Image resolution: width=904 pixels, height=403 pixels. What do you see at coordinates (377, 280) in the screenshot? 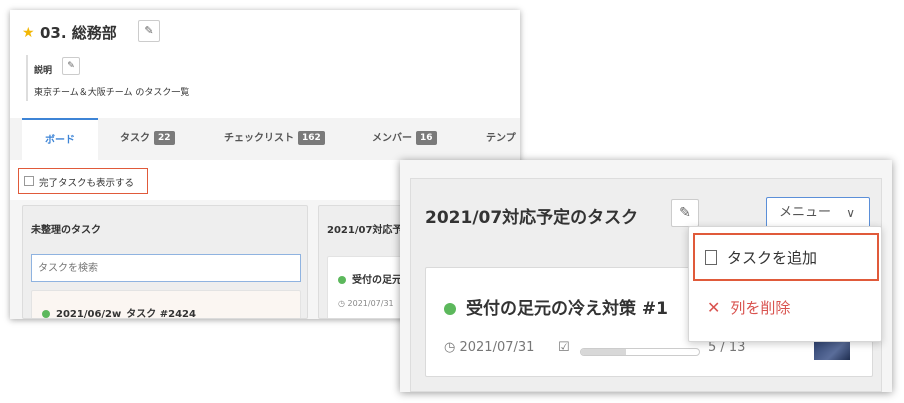
I see `task-card-title: 受付の足元` at bounding box center [377, 280].